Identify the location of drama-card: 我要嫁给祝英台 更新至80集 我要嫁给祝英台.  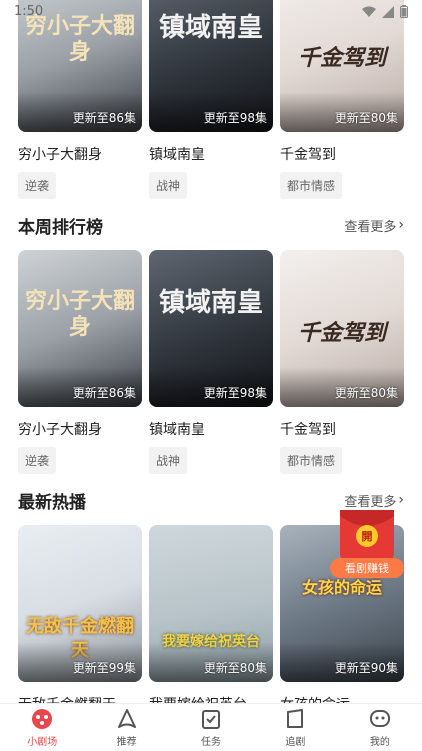
(211, 614).